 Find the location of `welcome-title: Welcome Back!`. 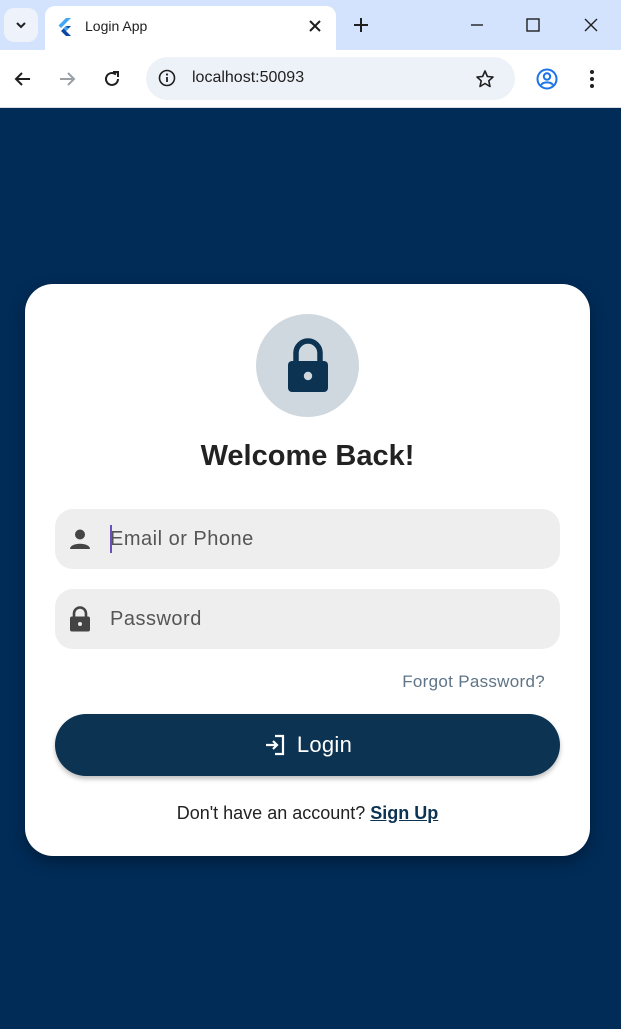

welcome-title: Welcome Back! is located at coordinates (307, 456).